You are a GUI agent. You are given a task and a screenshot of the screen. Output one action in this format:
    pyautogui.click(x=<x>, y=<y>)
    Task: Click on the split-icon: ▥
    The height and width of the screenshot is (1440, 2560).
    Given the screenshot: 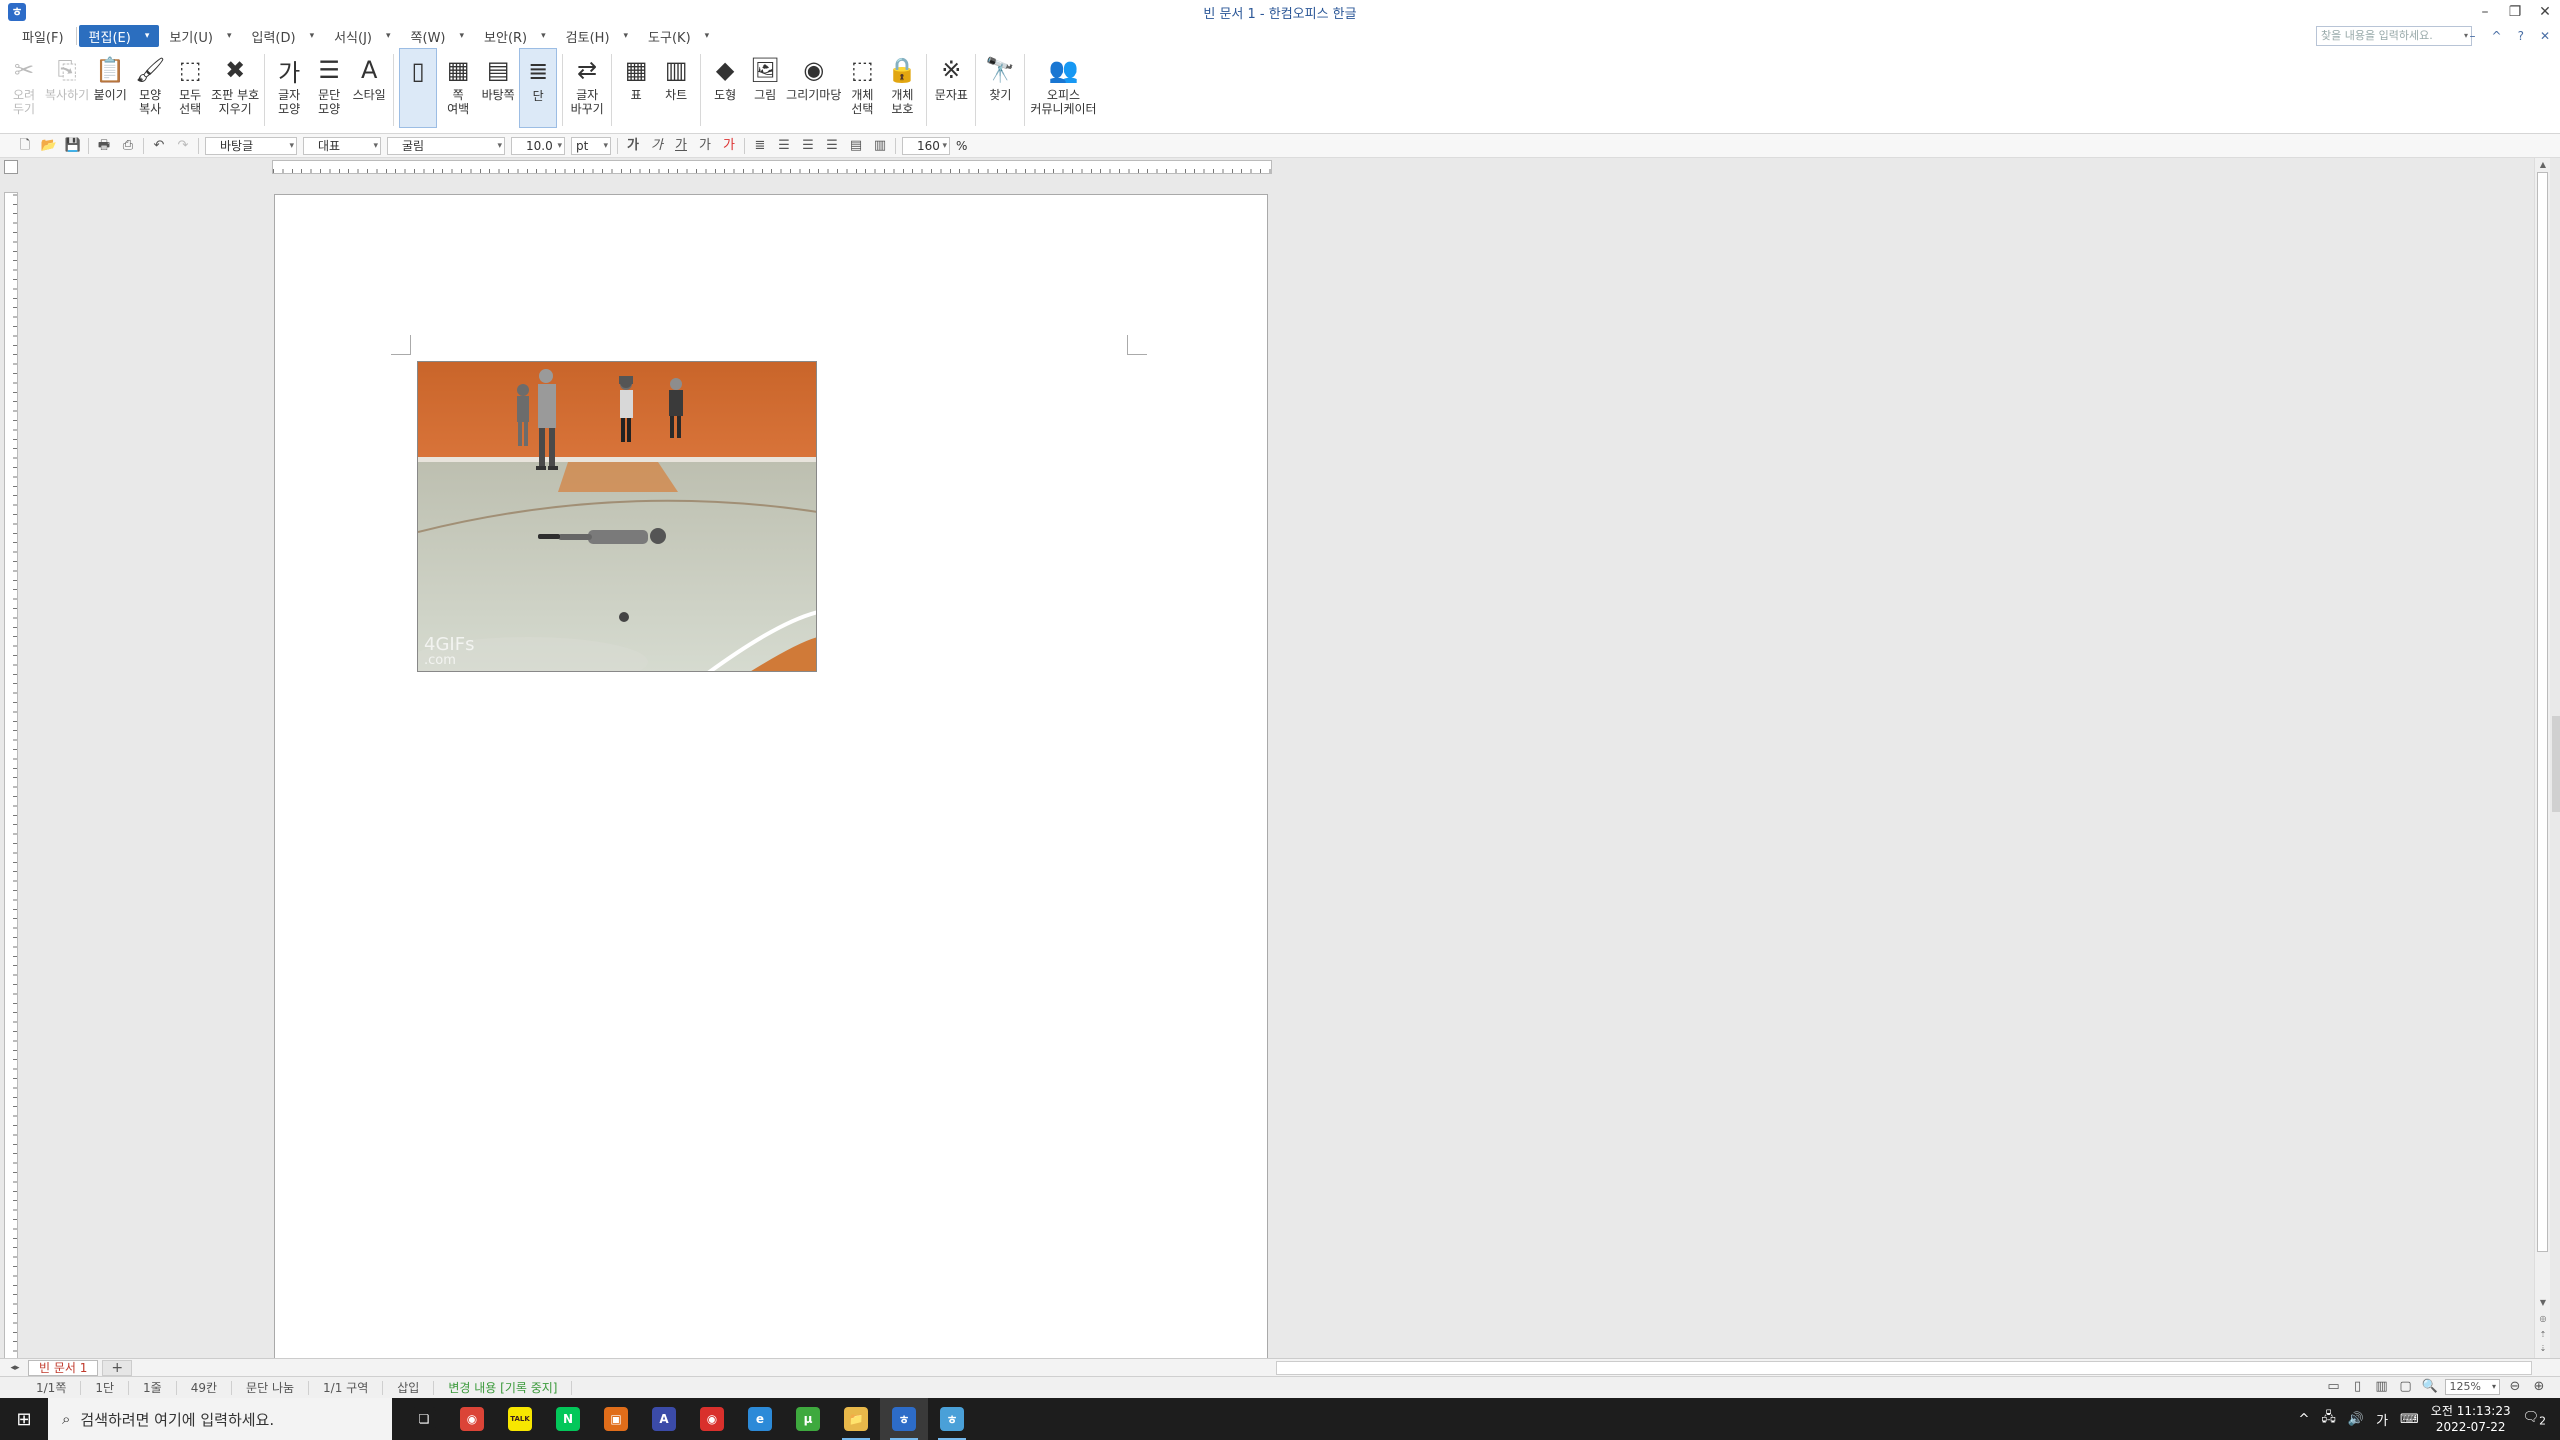 What is the action you would take?
    pyautogui.click(x=880, y=146)
    